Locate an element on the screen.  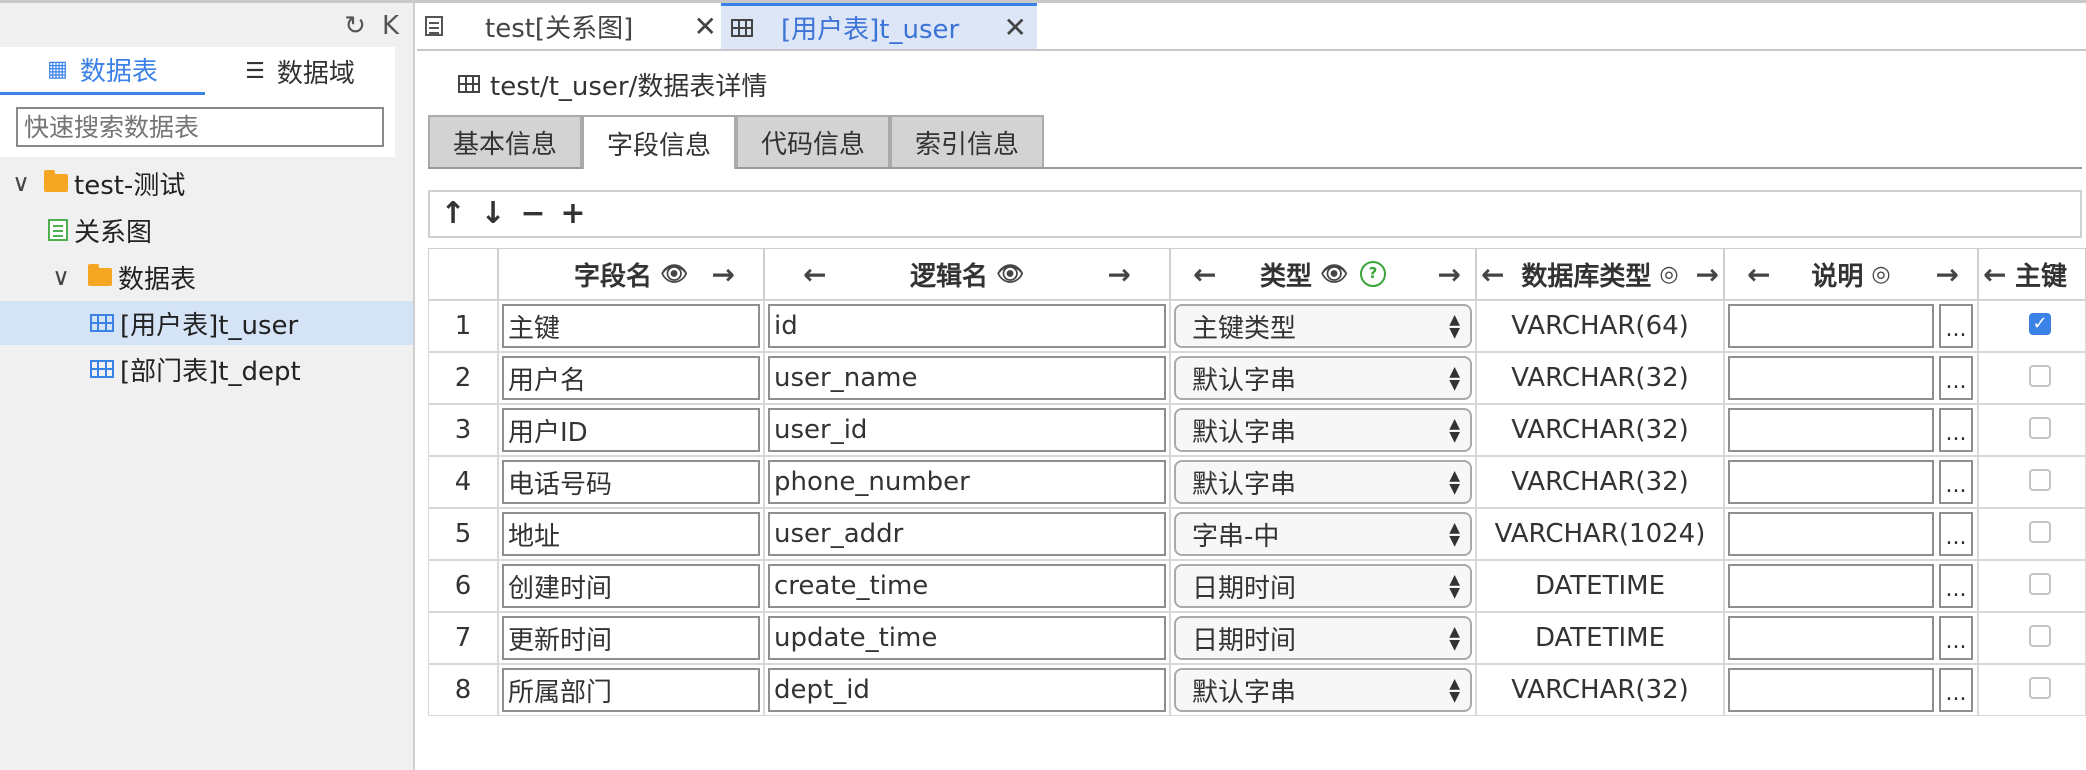
tree-node-t-dept: [部门表]t_dept is located at coordinates (245, 369).